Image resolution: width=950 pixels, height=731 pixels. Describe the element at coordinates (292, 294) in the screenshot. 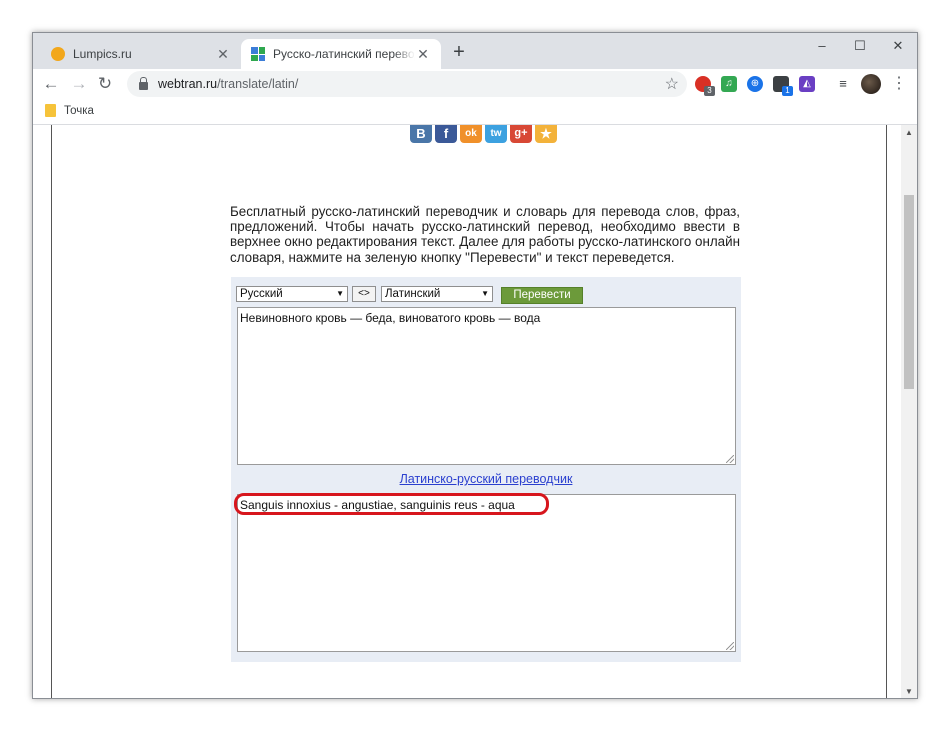

I see `source-language-select: Русский ▼` at that location.